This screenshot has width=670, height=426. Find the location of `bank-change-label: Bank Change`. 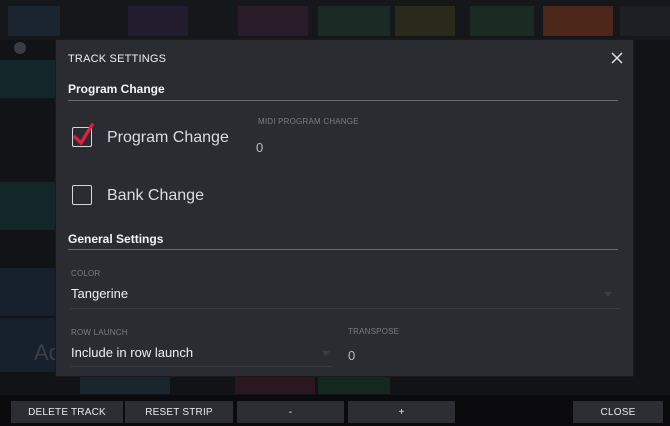

bank-change-label: Bank Change is located at coordinates (155, 195).